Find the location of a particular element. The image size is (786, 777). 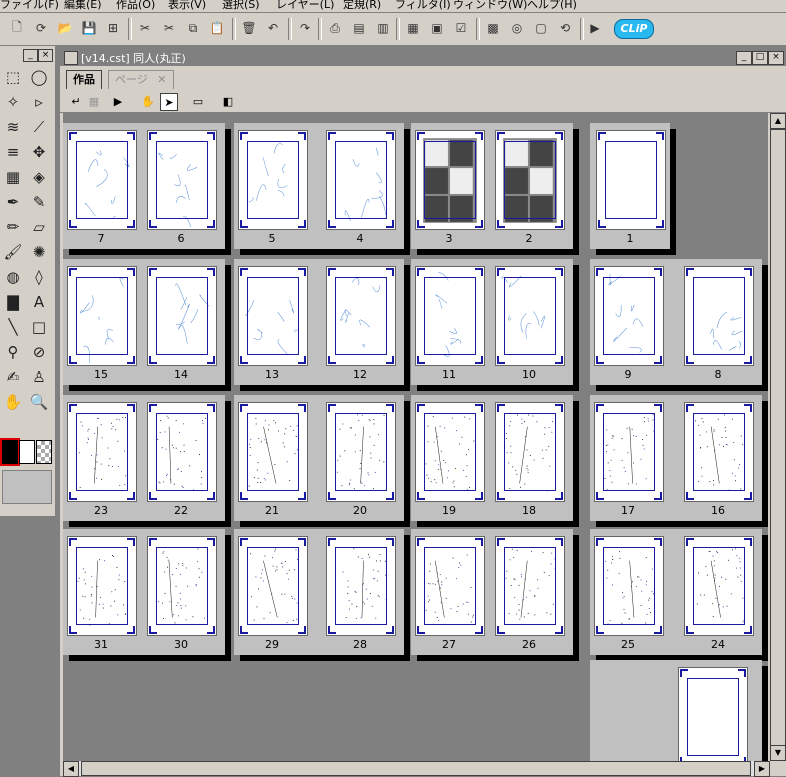

play-icon: ▶ is located at coordinates (118, 101).